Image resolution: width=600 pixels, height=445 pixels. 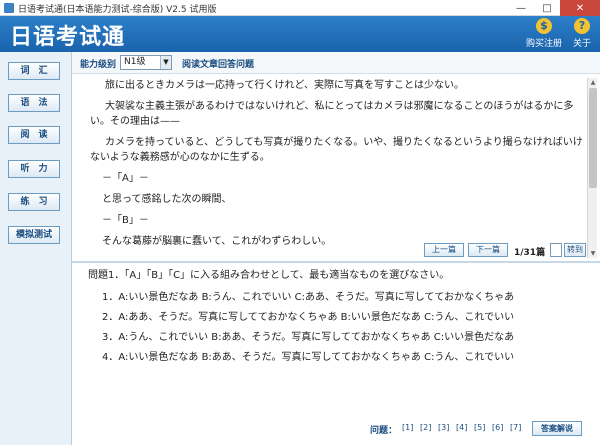 What do you see at coordinates (218, 65) in the screenshot?
I see `section-description: 阅读文章回答问题` at bounding box center [218, 65].